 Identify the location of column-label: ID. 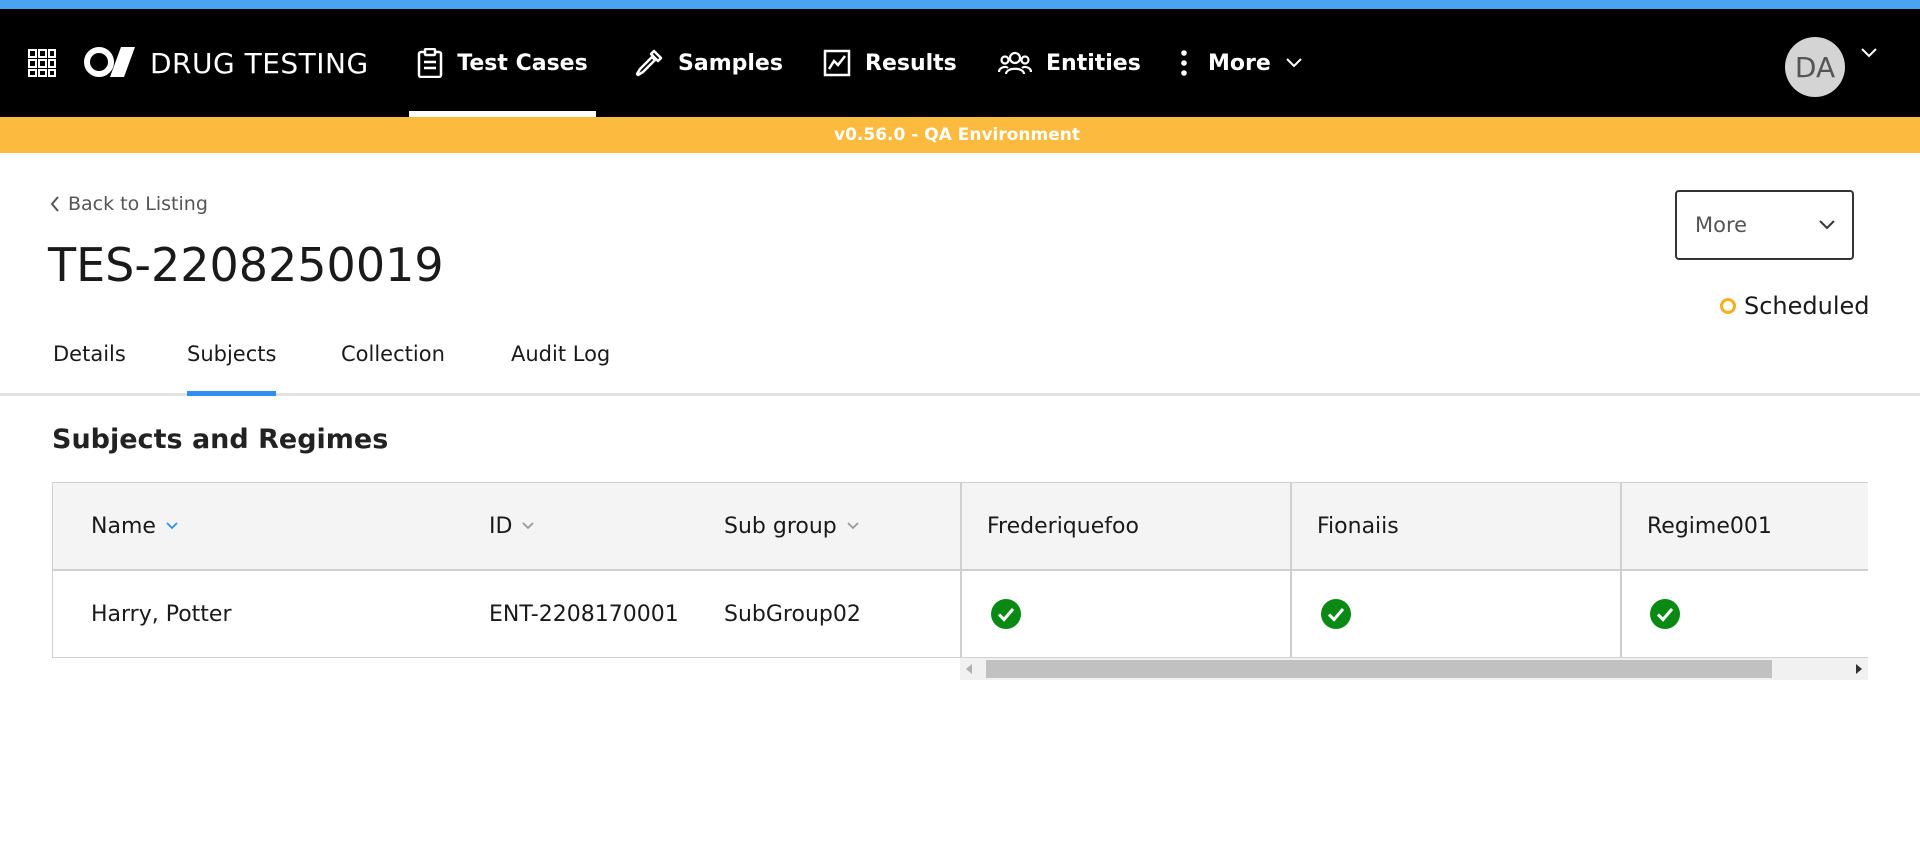
(501, 526).